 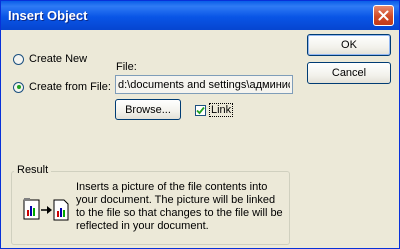 I want to click on file-label: File:, so click(x=126, y=67).